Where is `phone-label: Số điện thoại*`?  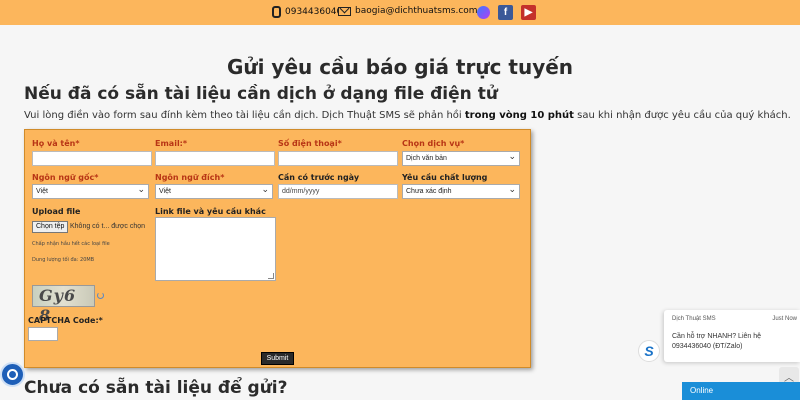
phone-label: Số điện thoại* is located at coordinates (310, 143).